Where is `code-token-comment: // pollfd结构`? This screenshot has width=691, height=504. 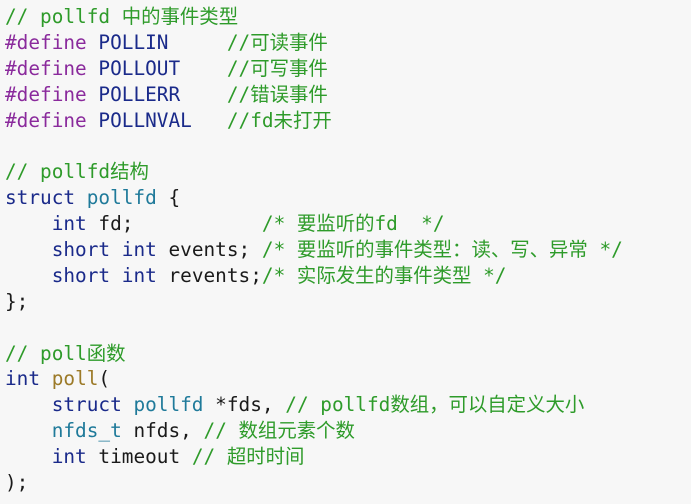 code-token-comment: // pollfd结构 is located at coordinates (77, 172).